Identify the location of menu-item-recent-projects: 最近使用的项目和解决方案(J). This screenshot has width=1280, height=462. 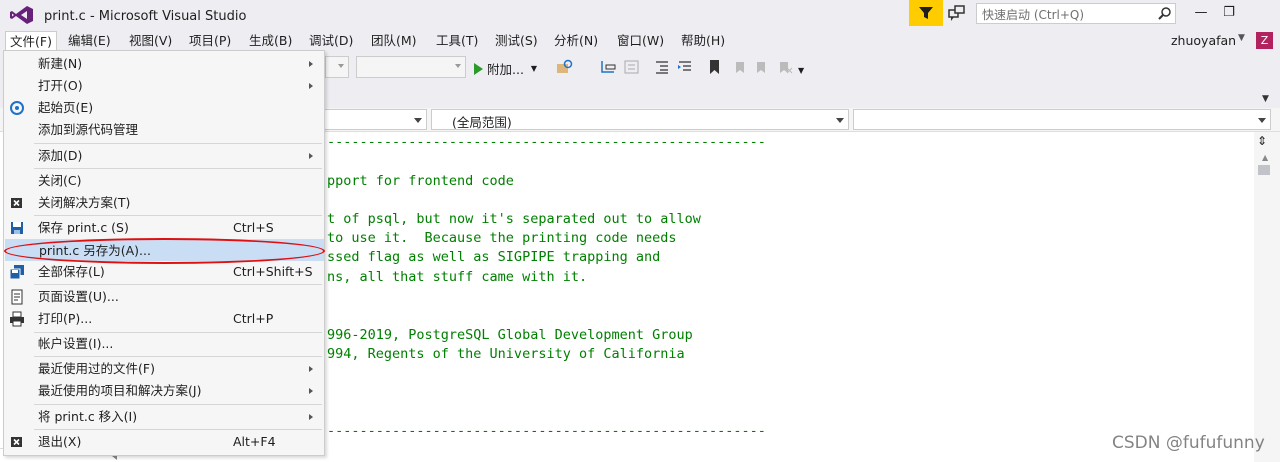
(164, 391).